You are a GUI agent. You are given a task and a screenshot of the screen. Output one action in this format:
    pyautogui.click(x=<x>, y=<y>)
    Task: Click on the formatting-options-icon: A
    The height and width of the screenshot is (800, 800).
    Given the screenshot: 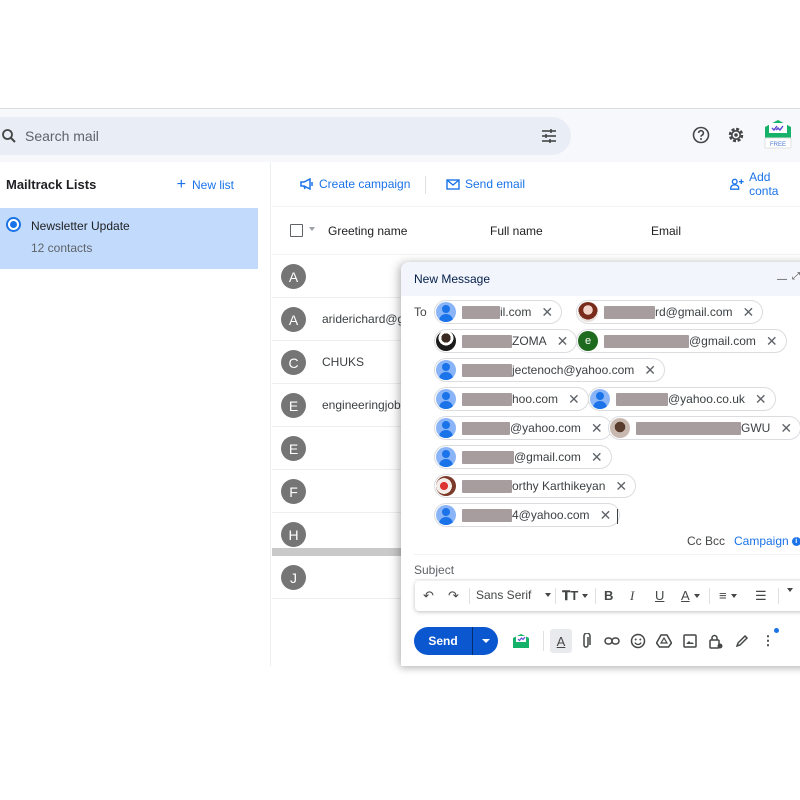 What is the action you would take?
    pyautogui.click(x=561, y=641)
    